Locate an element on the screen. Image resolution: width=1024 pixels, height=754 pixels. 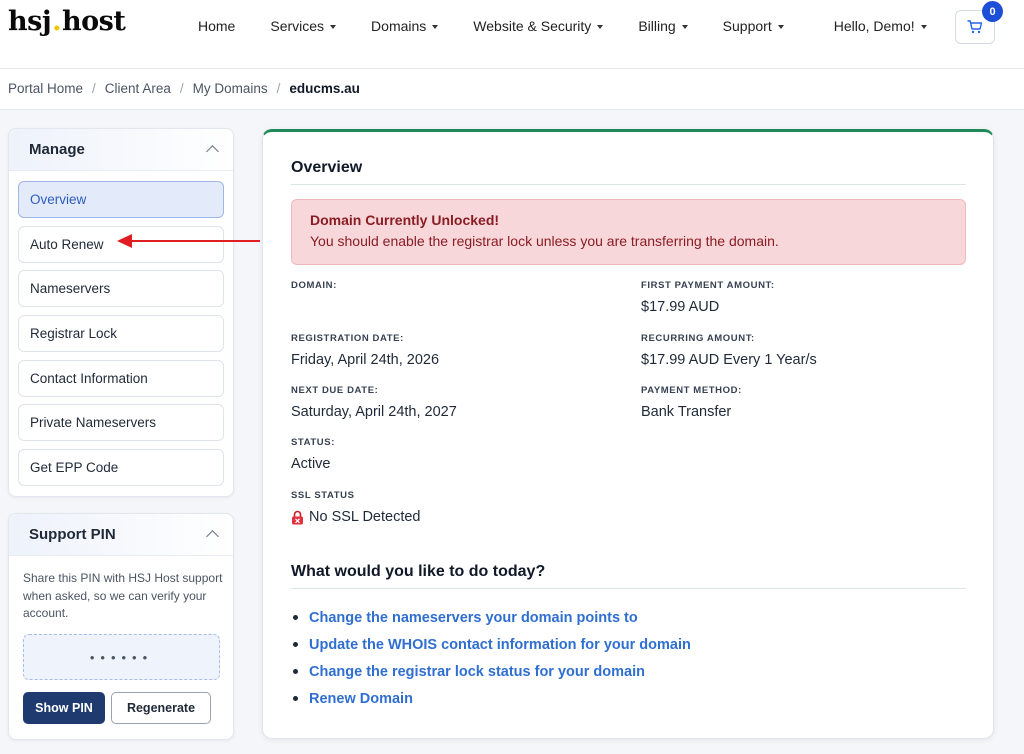
lock-icon is located at coordinates (297, 517).